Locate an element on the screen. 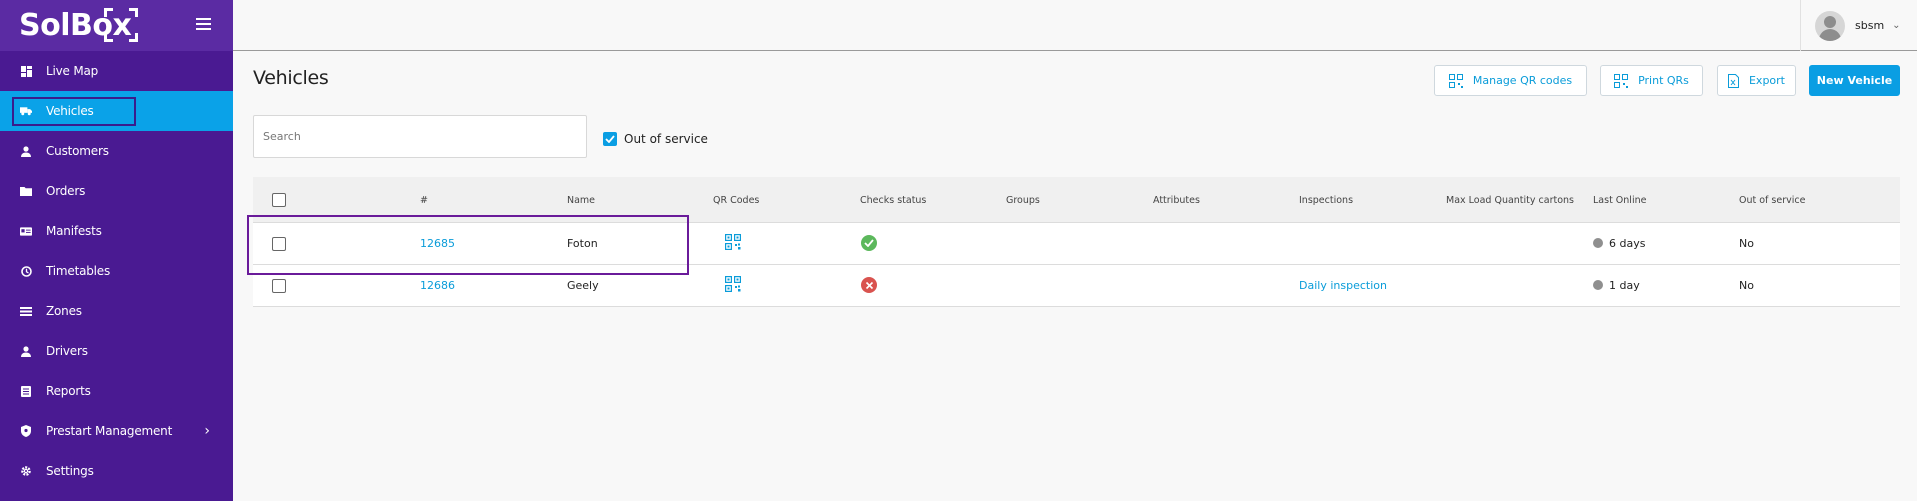  zones-icon is located at coordinates (26, 311).